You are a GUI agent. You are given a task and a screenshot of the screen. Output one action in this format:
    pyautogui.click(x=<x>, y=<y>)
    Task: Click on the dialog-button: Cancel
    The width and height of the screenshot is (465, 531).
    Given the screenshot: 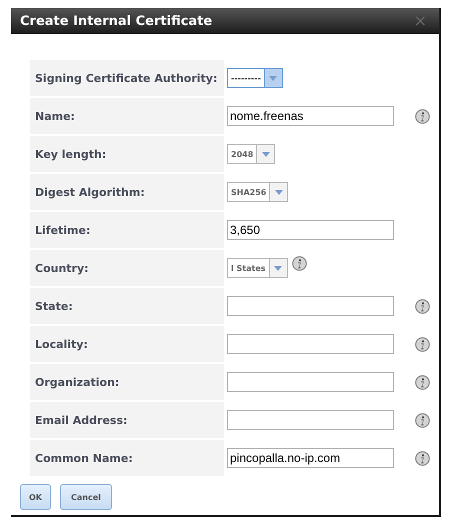 What is the action you would take?
    pyautogui.click(x=86, y=497)
    